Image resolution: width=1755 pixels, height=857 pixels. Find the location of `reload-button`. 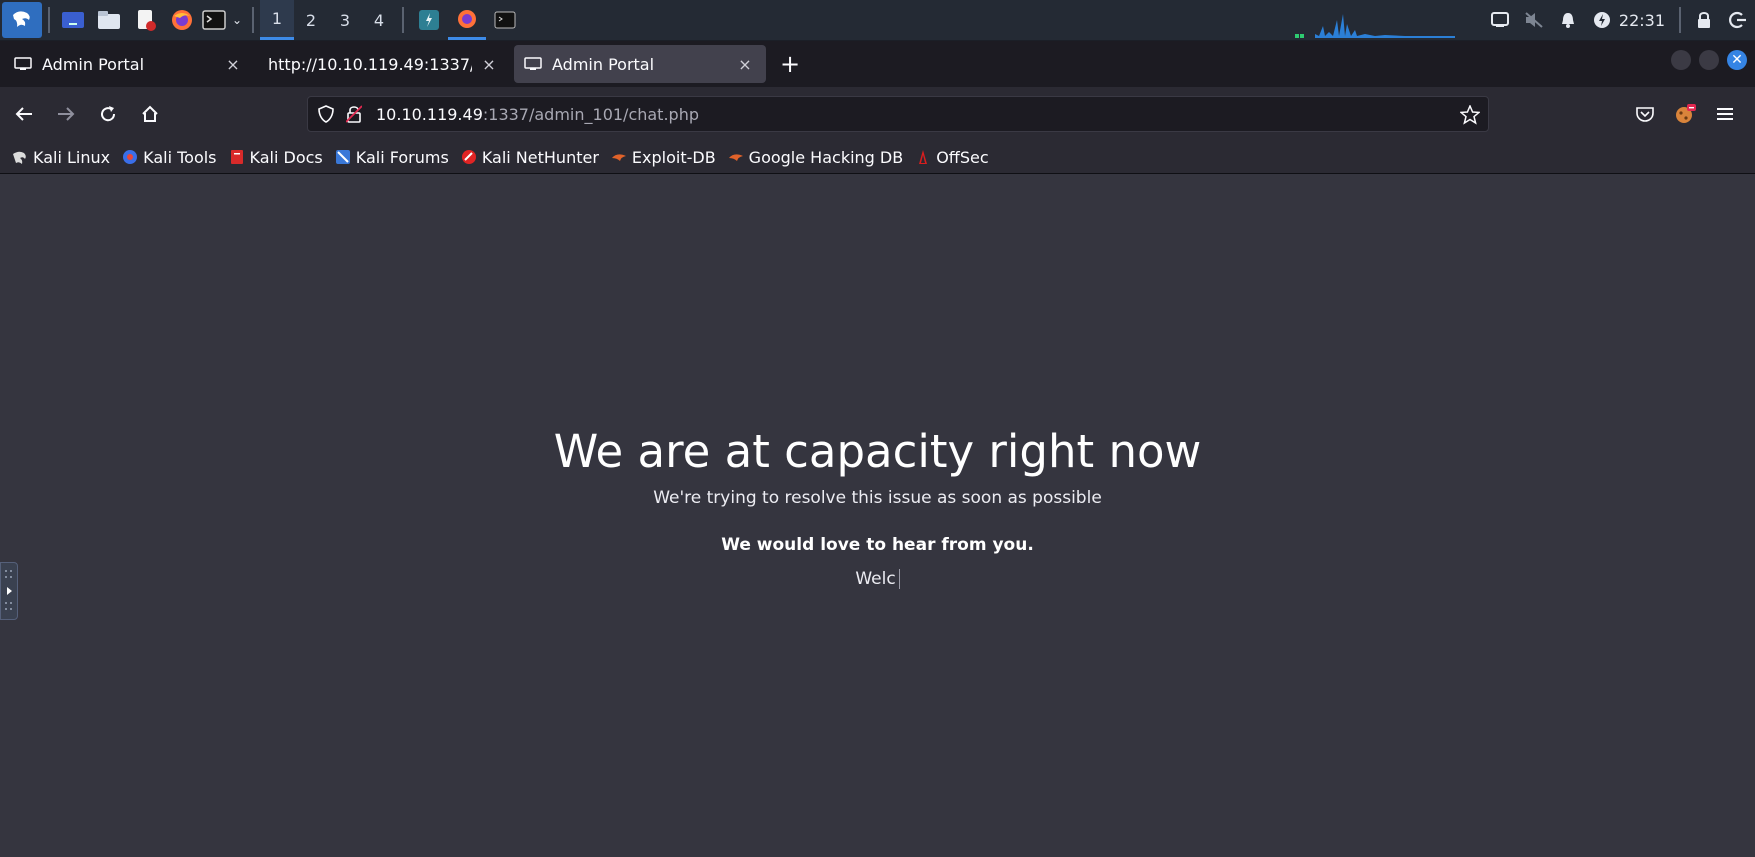

reload-button is located at coordinates (108, 114).